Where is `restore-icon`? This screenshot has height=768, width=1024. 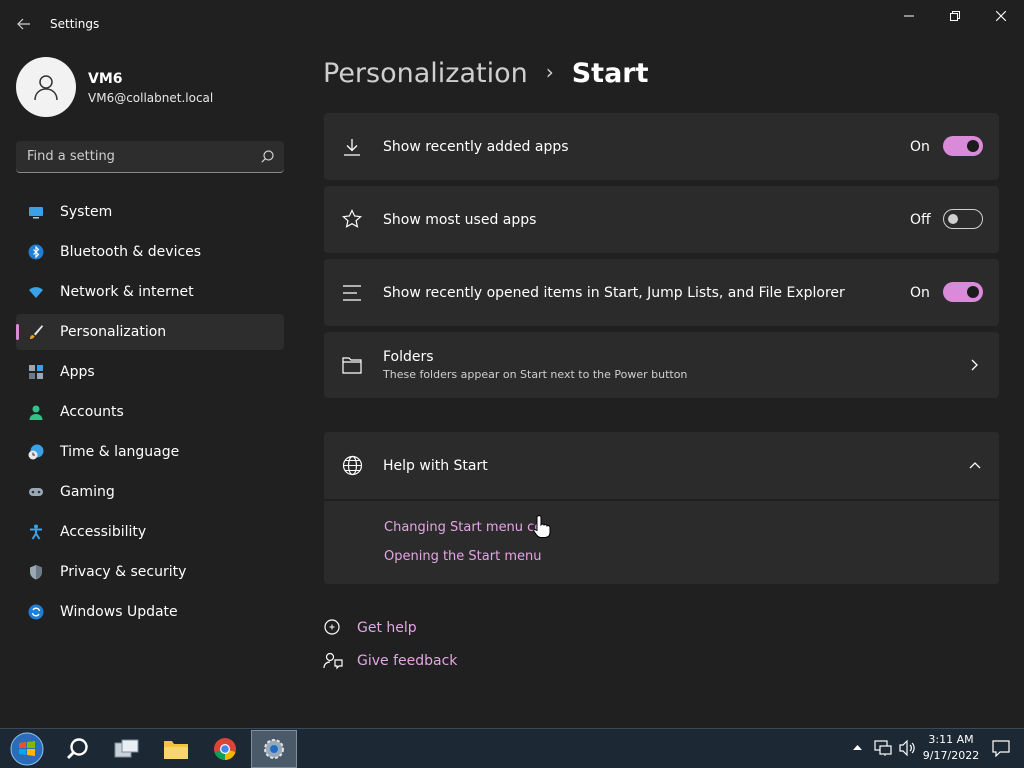 restore-icon is located at coordinates (955, 16).